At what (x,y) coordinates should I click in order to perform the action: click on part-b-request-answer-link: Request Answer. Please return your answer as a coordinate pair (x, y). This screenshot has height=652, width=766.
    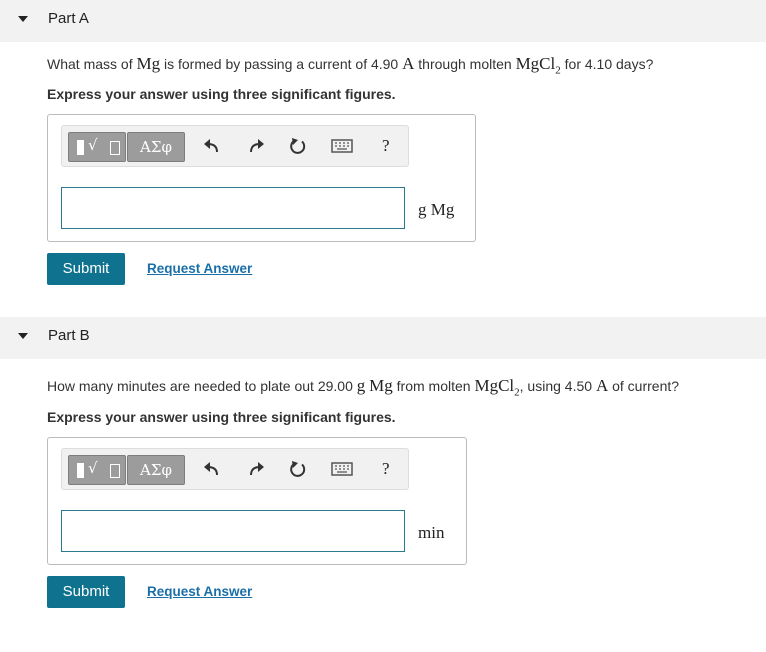
    Looking at the image, I should click on (199, 591).